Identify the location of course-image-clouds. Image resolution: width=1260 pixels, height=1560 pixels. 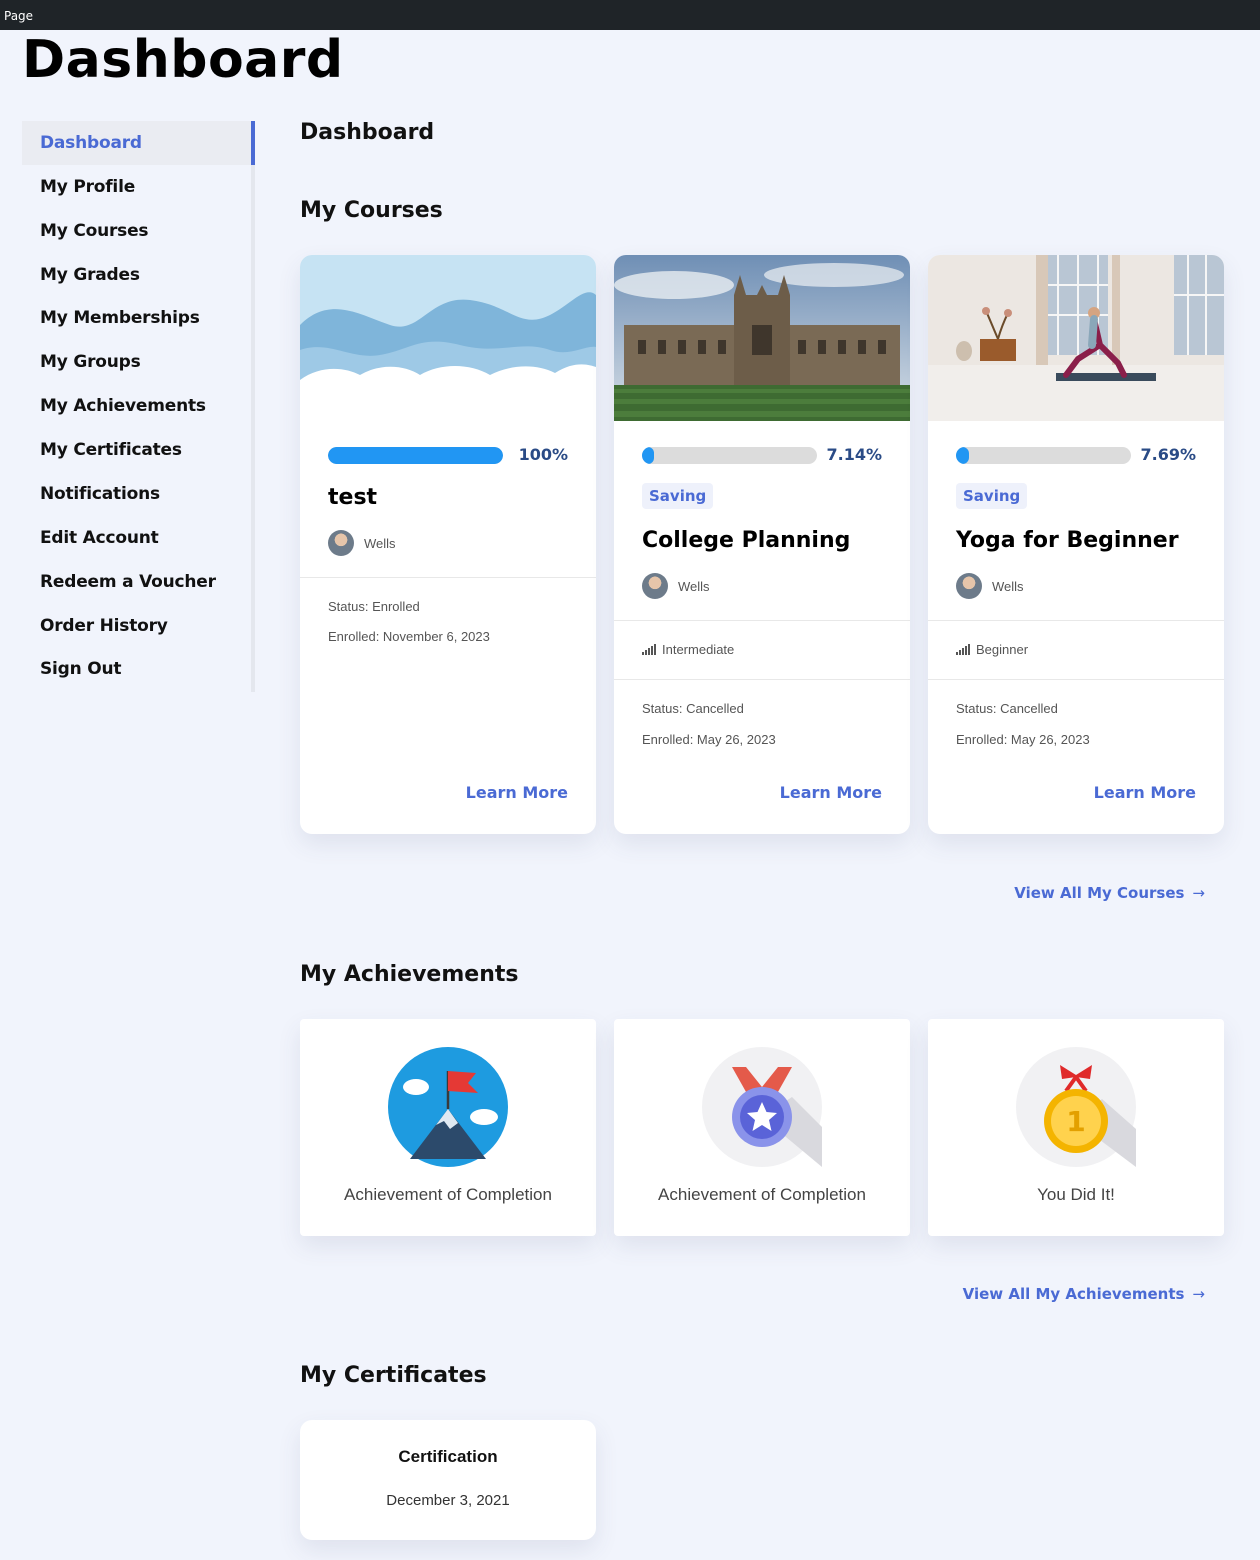
(448, 338).